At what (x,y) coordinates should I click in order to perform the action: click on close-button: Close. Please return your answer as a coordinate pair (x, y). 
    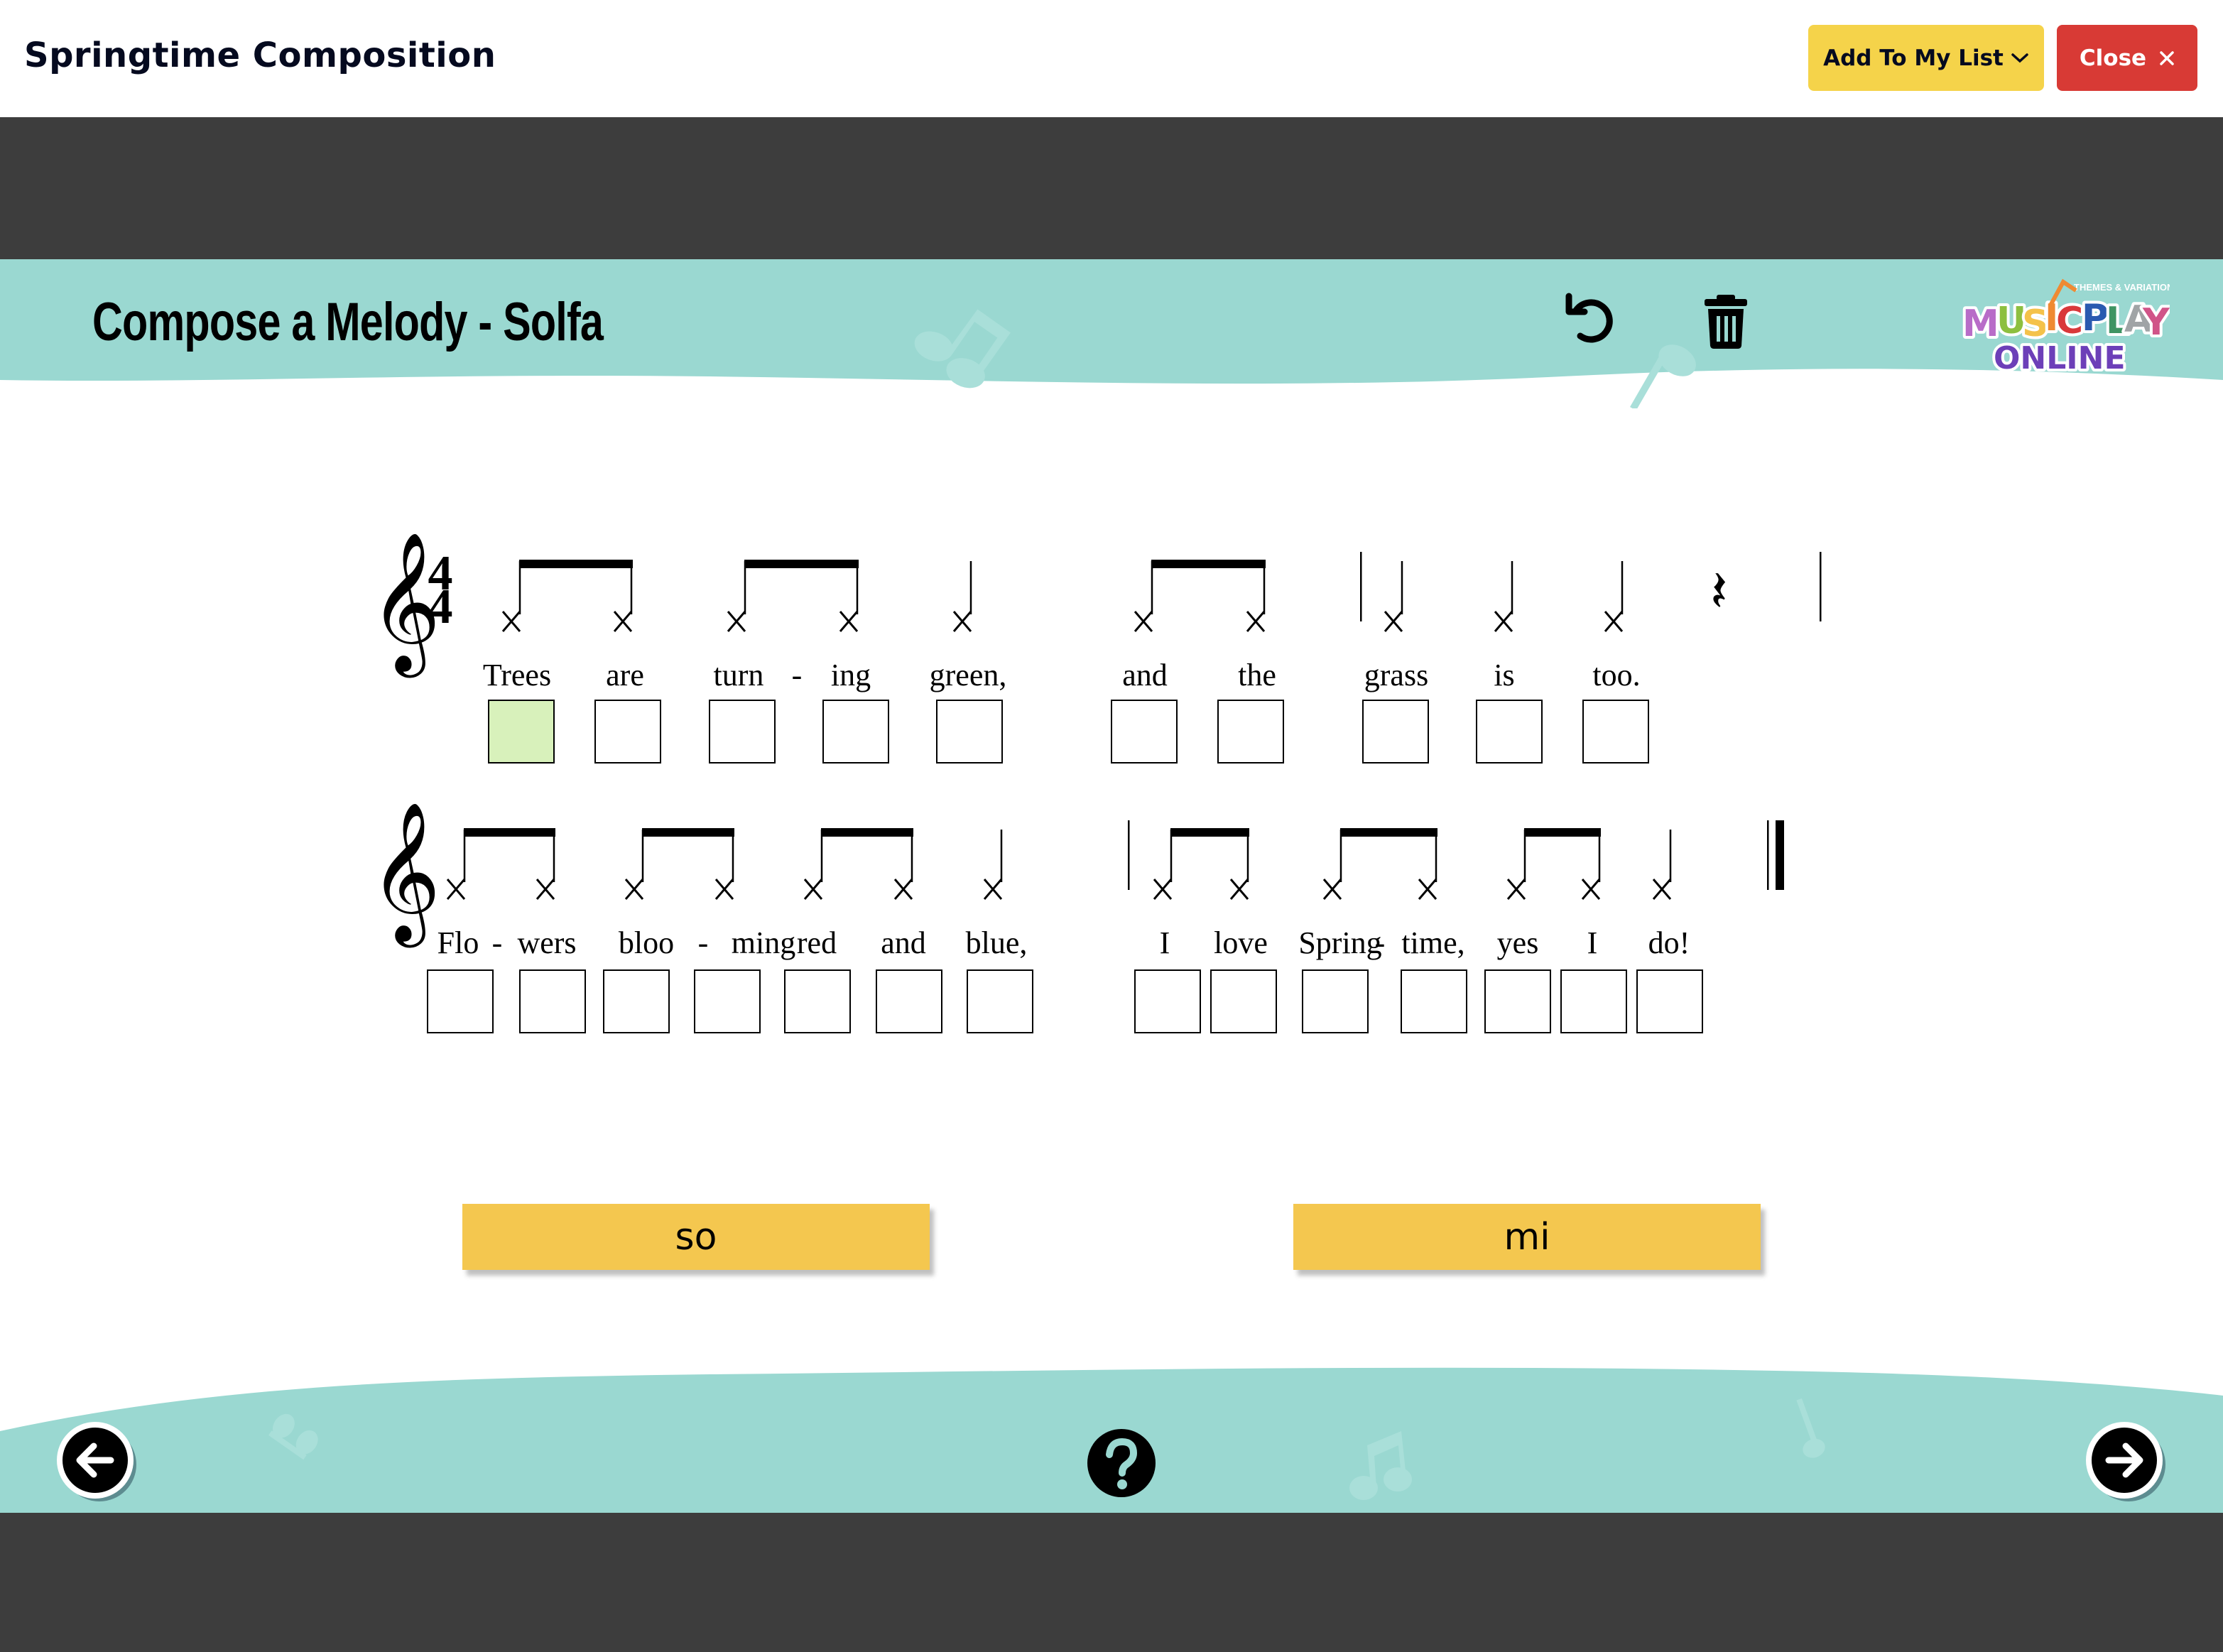
    Looking at the image, I should click on (2127, 58).